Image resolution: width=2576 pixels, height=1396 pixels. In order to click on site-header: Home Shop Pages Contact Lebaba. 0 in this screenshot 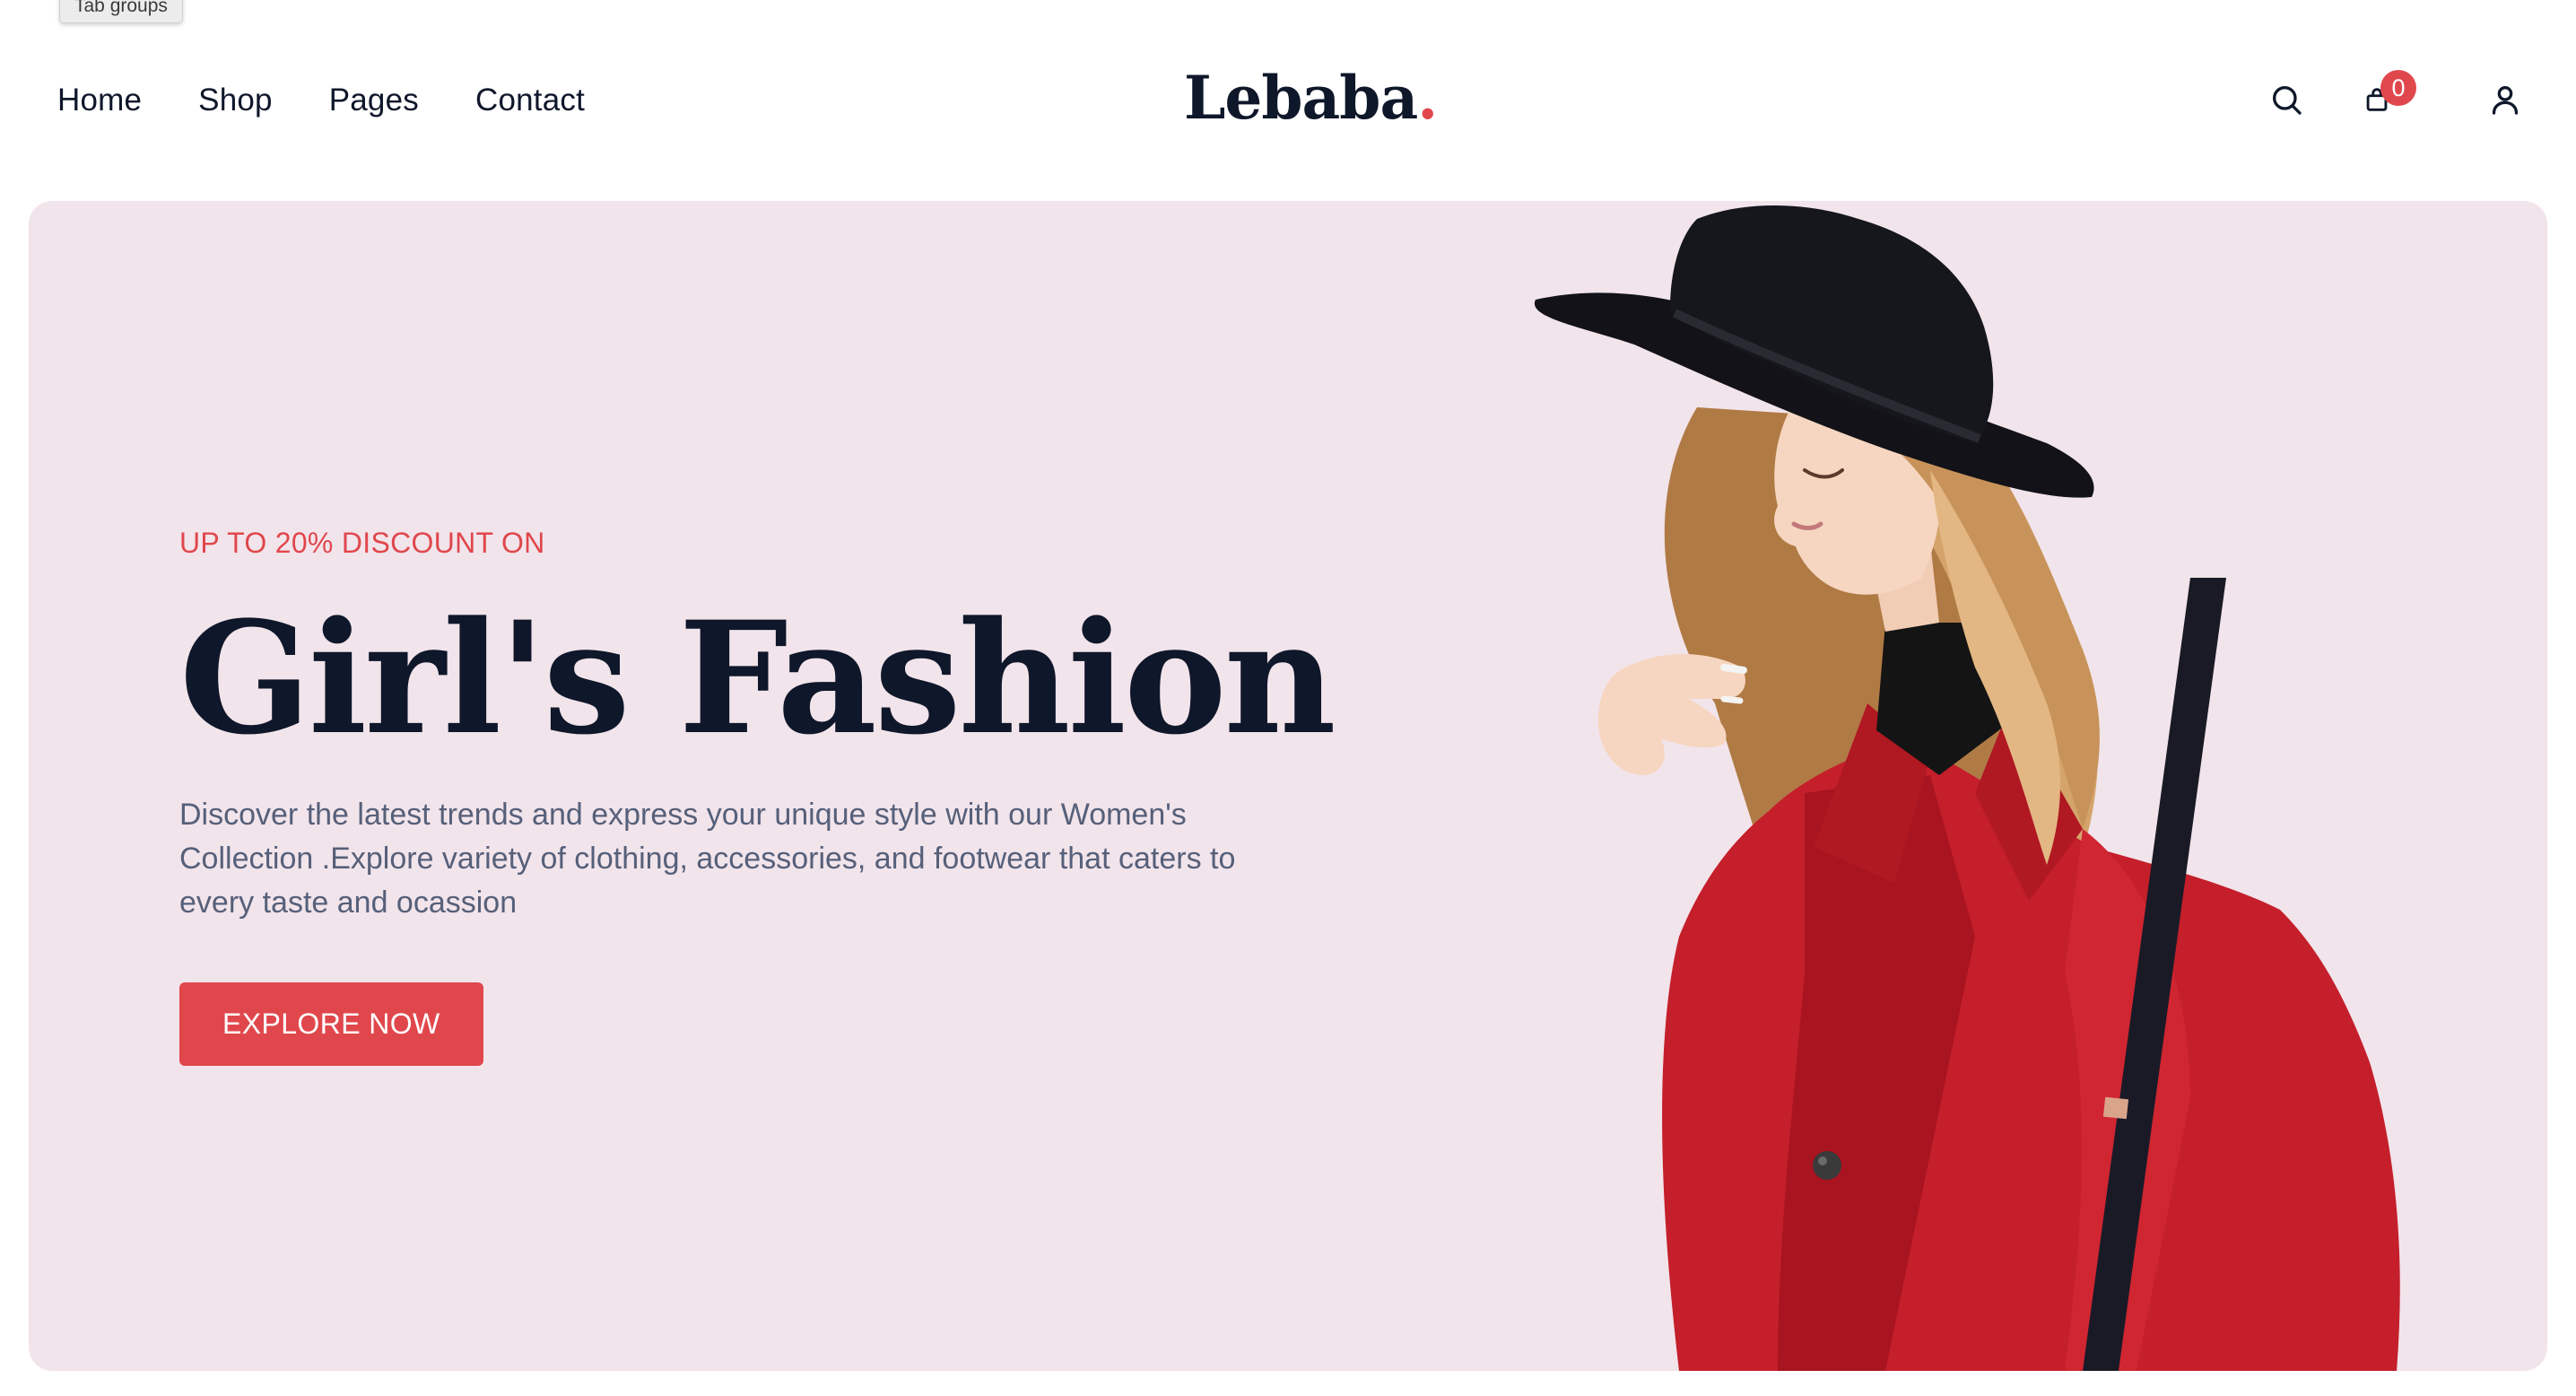, I will do `click(1288, 100)`.